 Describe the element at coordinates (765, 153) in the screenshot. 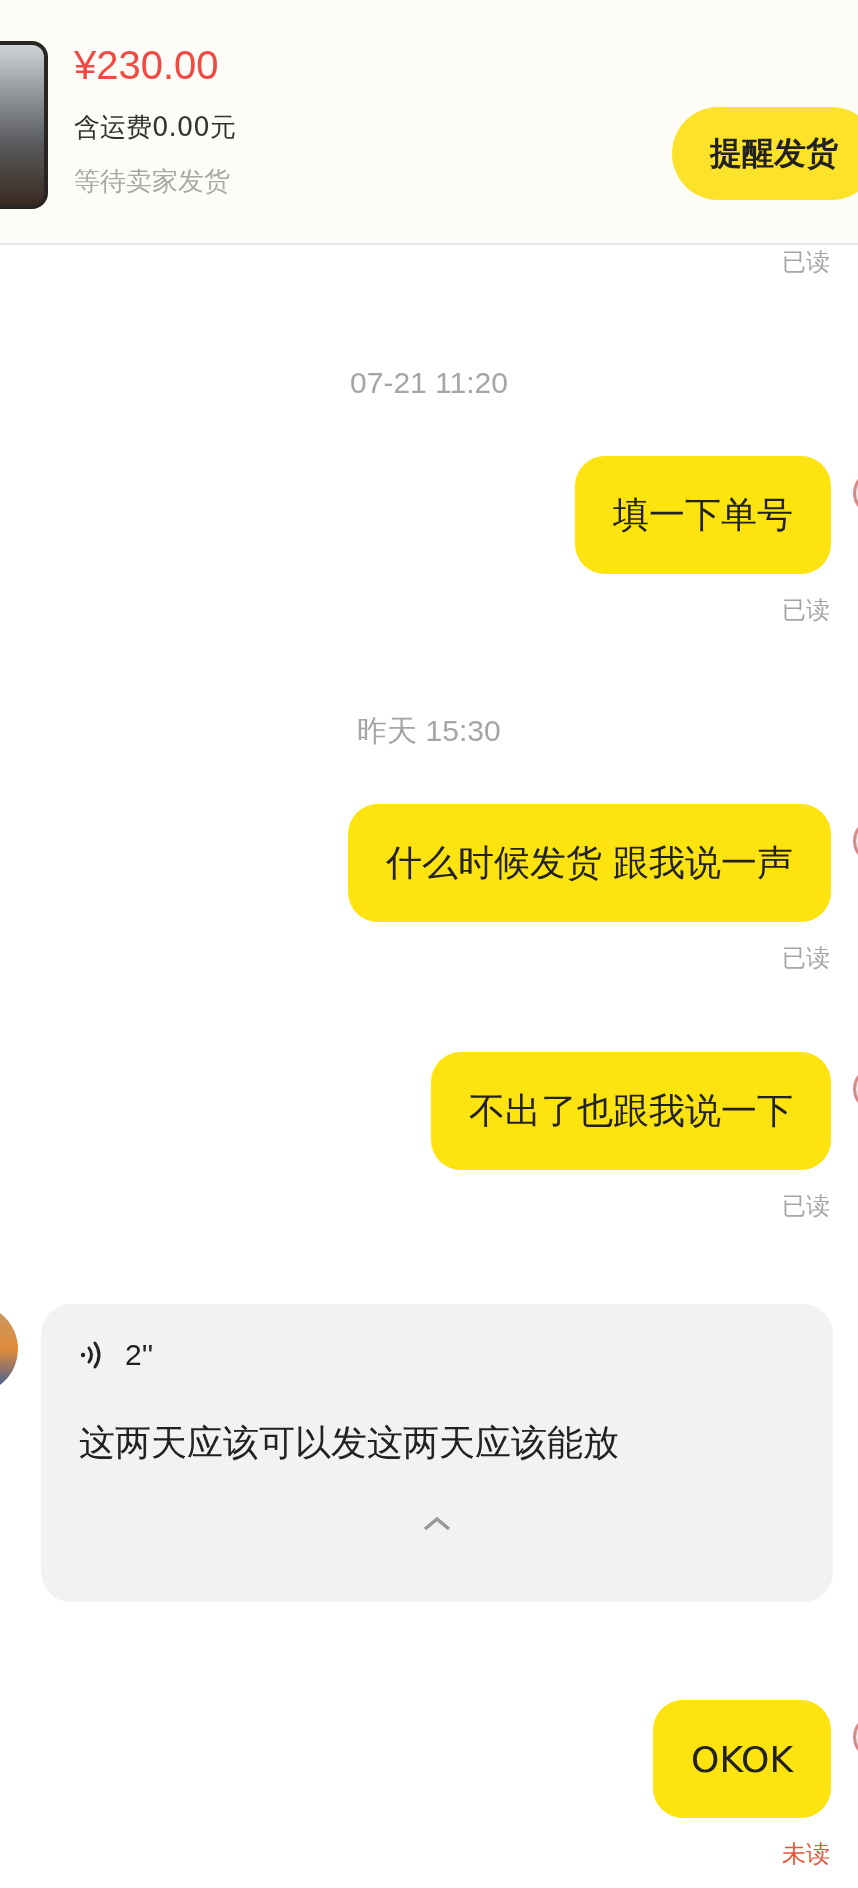

I see `remind-ship-button: 提醒发货` at that location.